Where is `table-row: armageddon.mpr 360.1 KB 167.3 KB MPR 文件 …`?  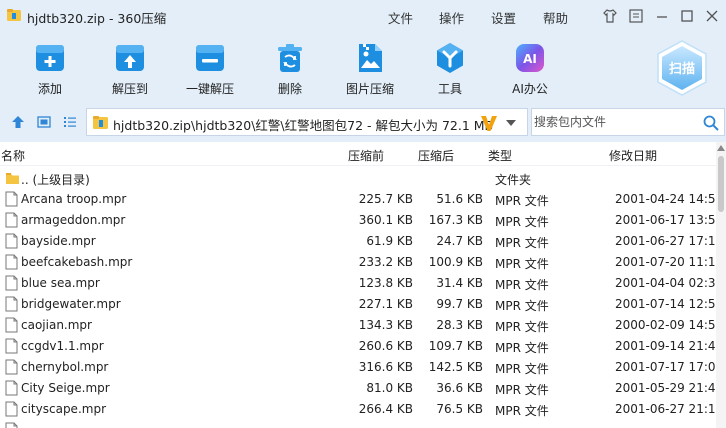 table-row: armageddon.mpr 360.1 KB 167.3 KB MPR 文件 … is located at coordinates (358, 220).